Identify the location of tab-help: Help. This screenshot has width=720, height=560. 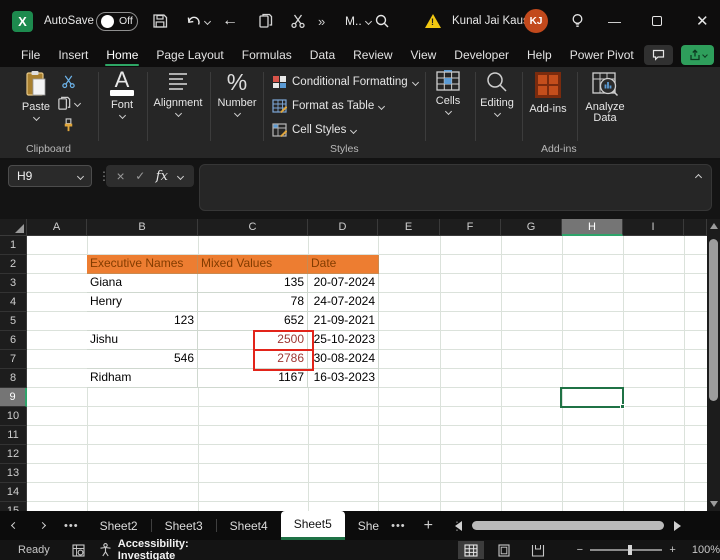
(539, 54).